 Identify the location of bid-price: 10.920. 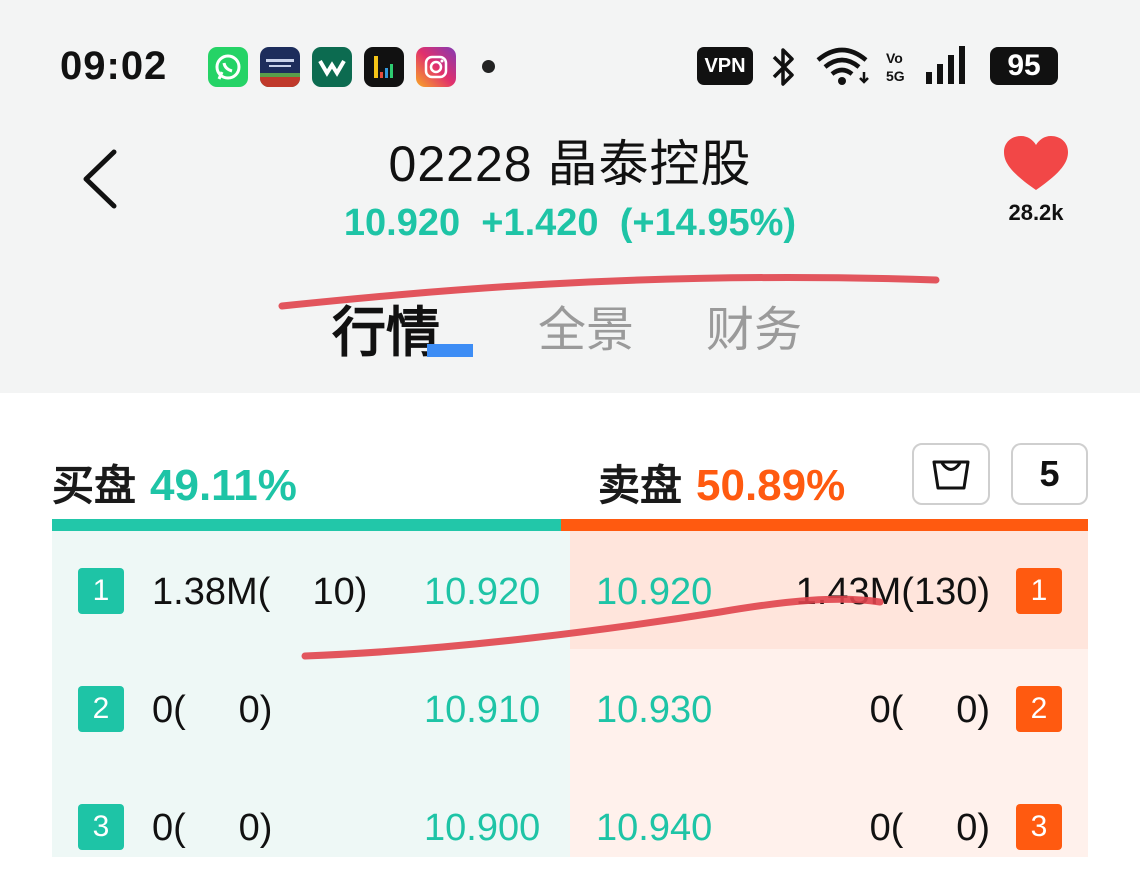
(482, 592).